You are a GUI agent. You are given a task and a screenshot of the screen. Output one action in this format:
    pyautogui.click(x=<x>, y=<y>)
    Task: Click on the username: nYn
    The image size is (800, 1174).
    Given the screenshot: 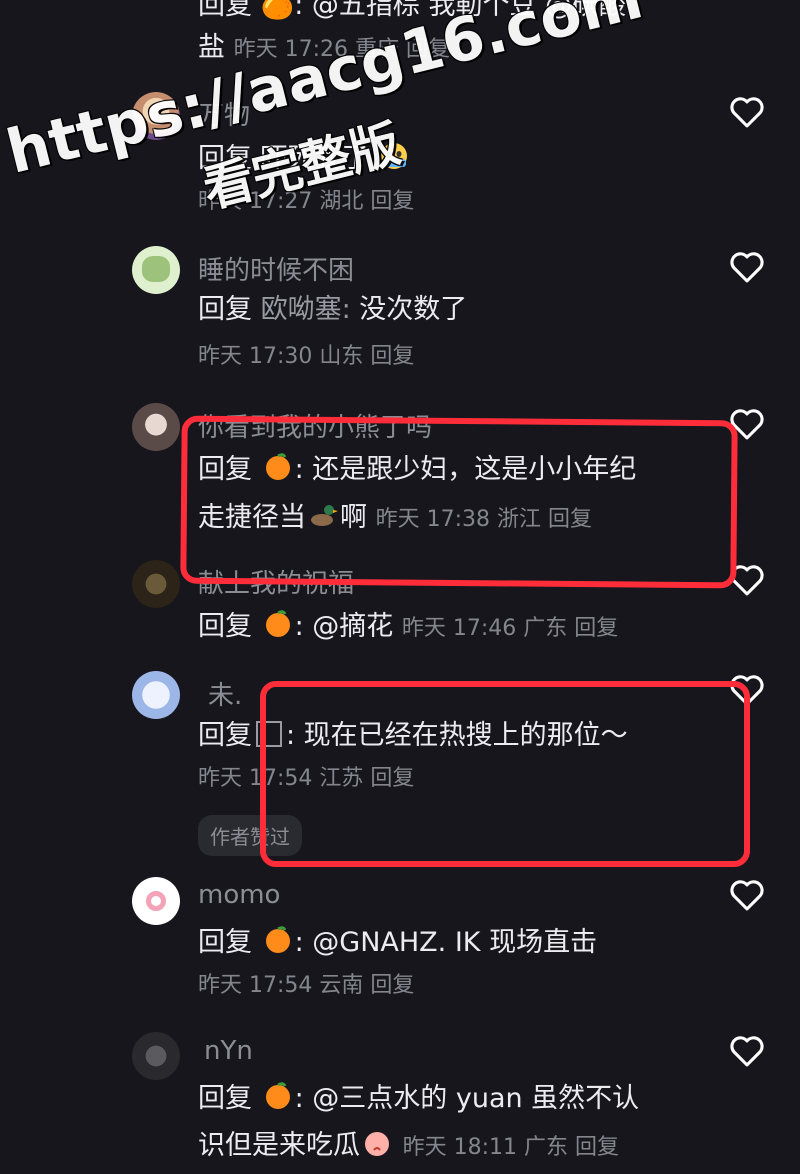 What is the action you would take?
    pyautogui.click(x=228, y=1051)
    